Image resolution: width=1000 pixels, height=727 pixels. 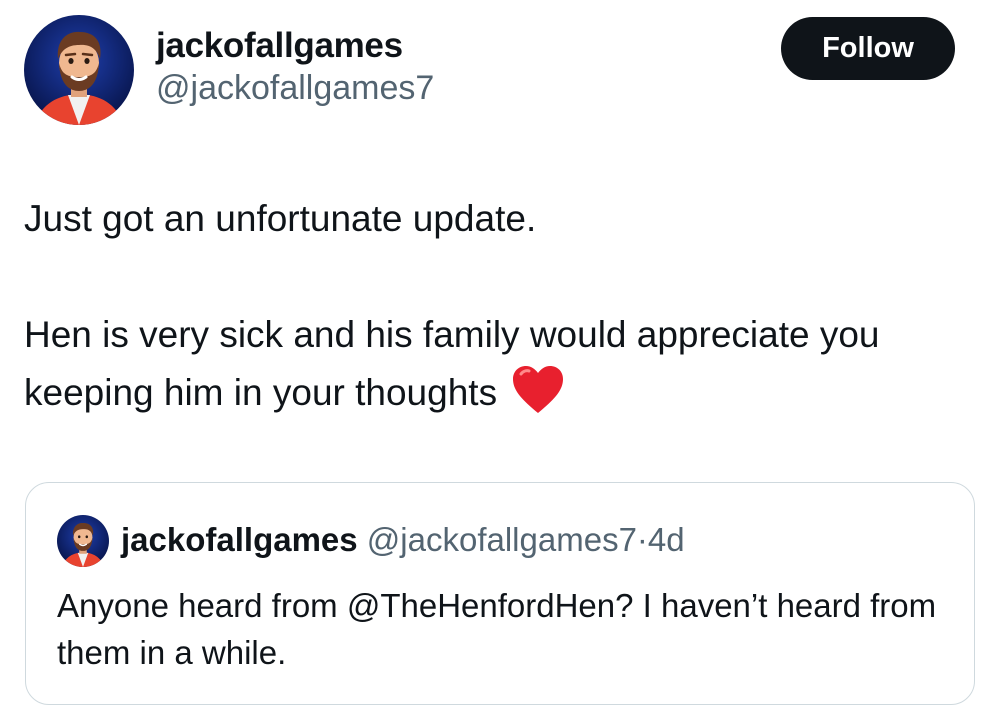 I want to click on quoted-post-timestamp: 4d, so click(x=666, y=539).